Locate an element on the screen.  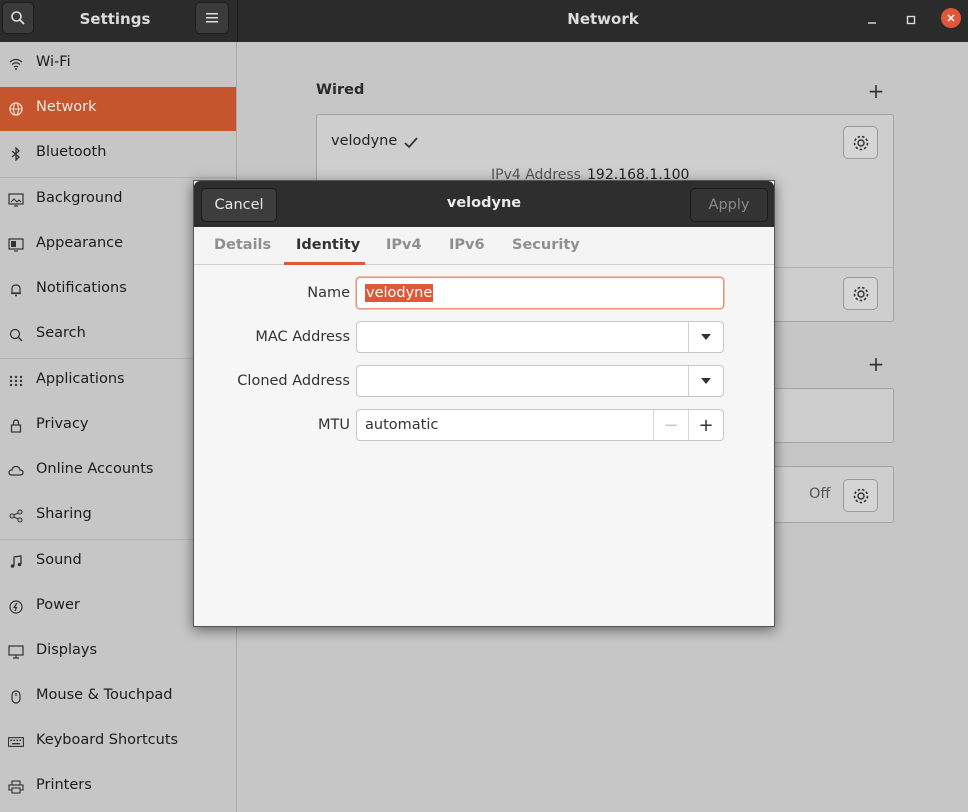
wired-settings-button is located at coordinates (860, 142).